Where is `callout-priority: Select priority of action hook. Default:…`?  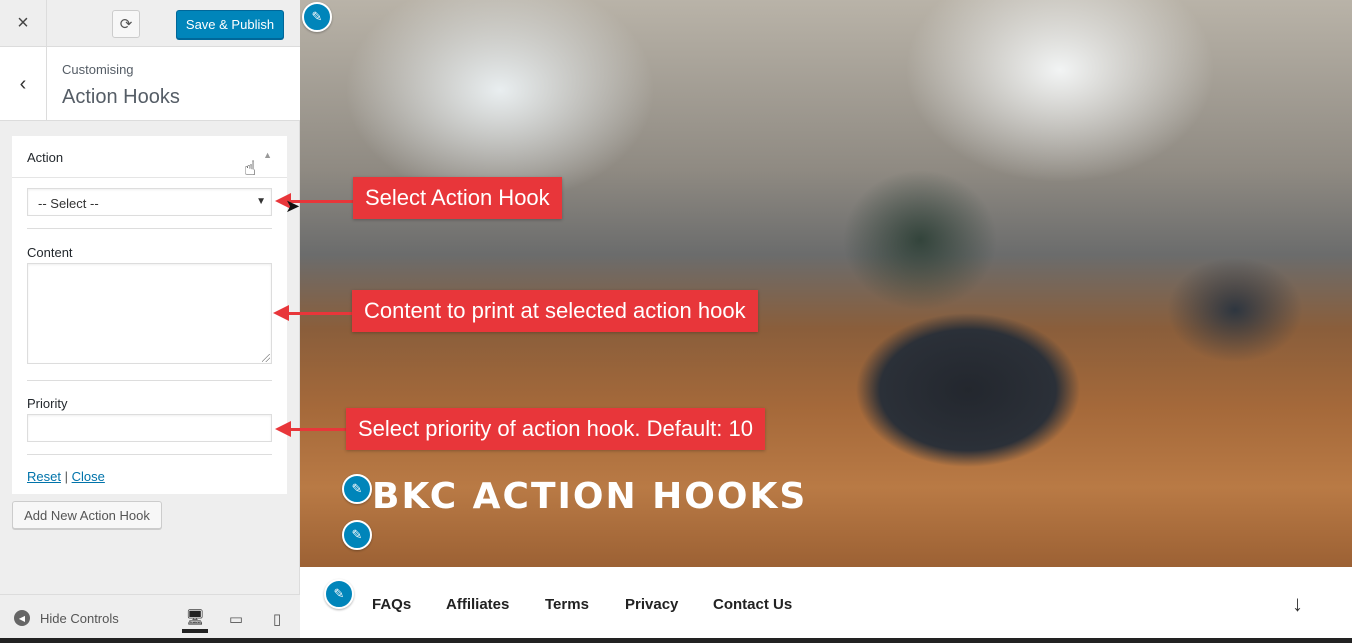 callout-priority: Select priority of action hook. Default:… is located at coordinates (555, 429).